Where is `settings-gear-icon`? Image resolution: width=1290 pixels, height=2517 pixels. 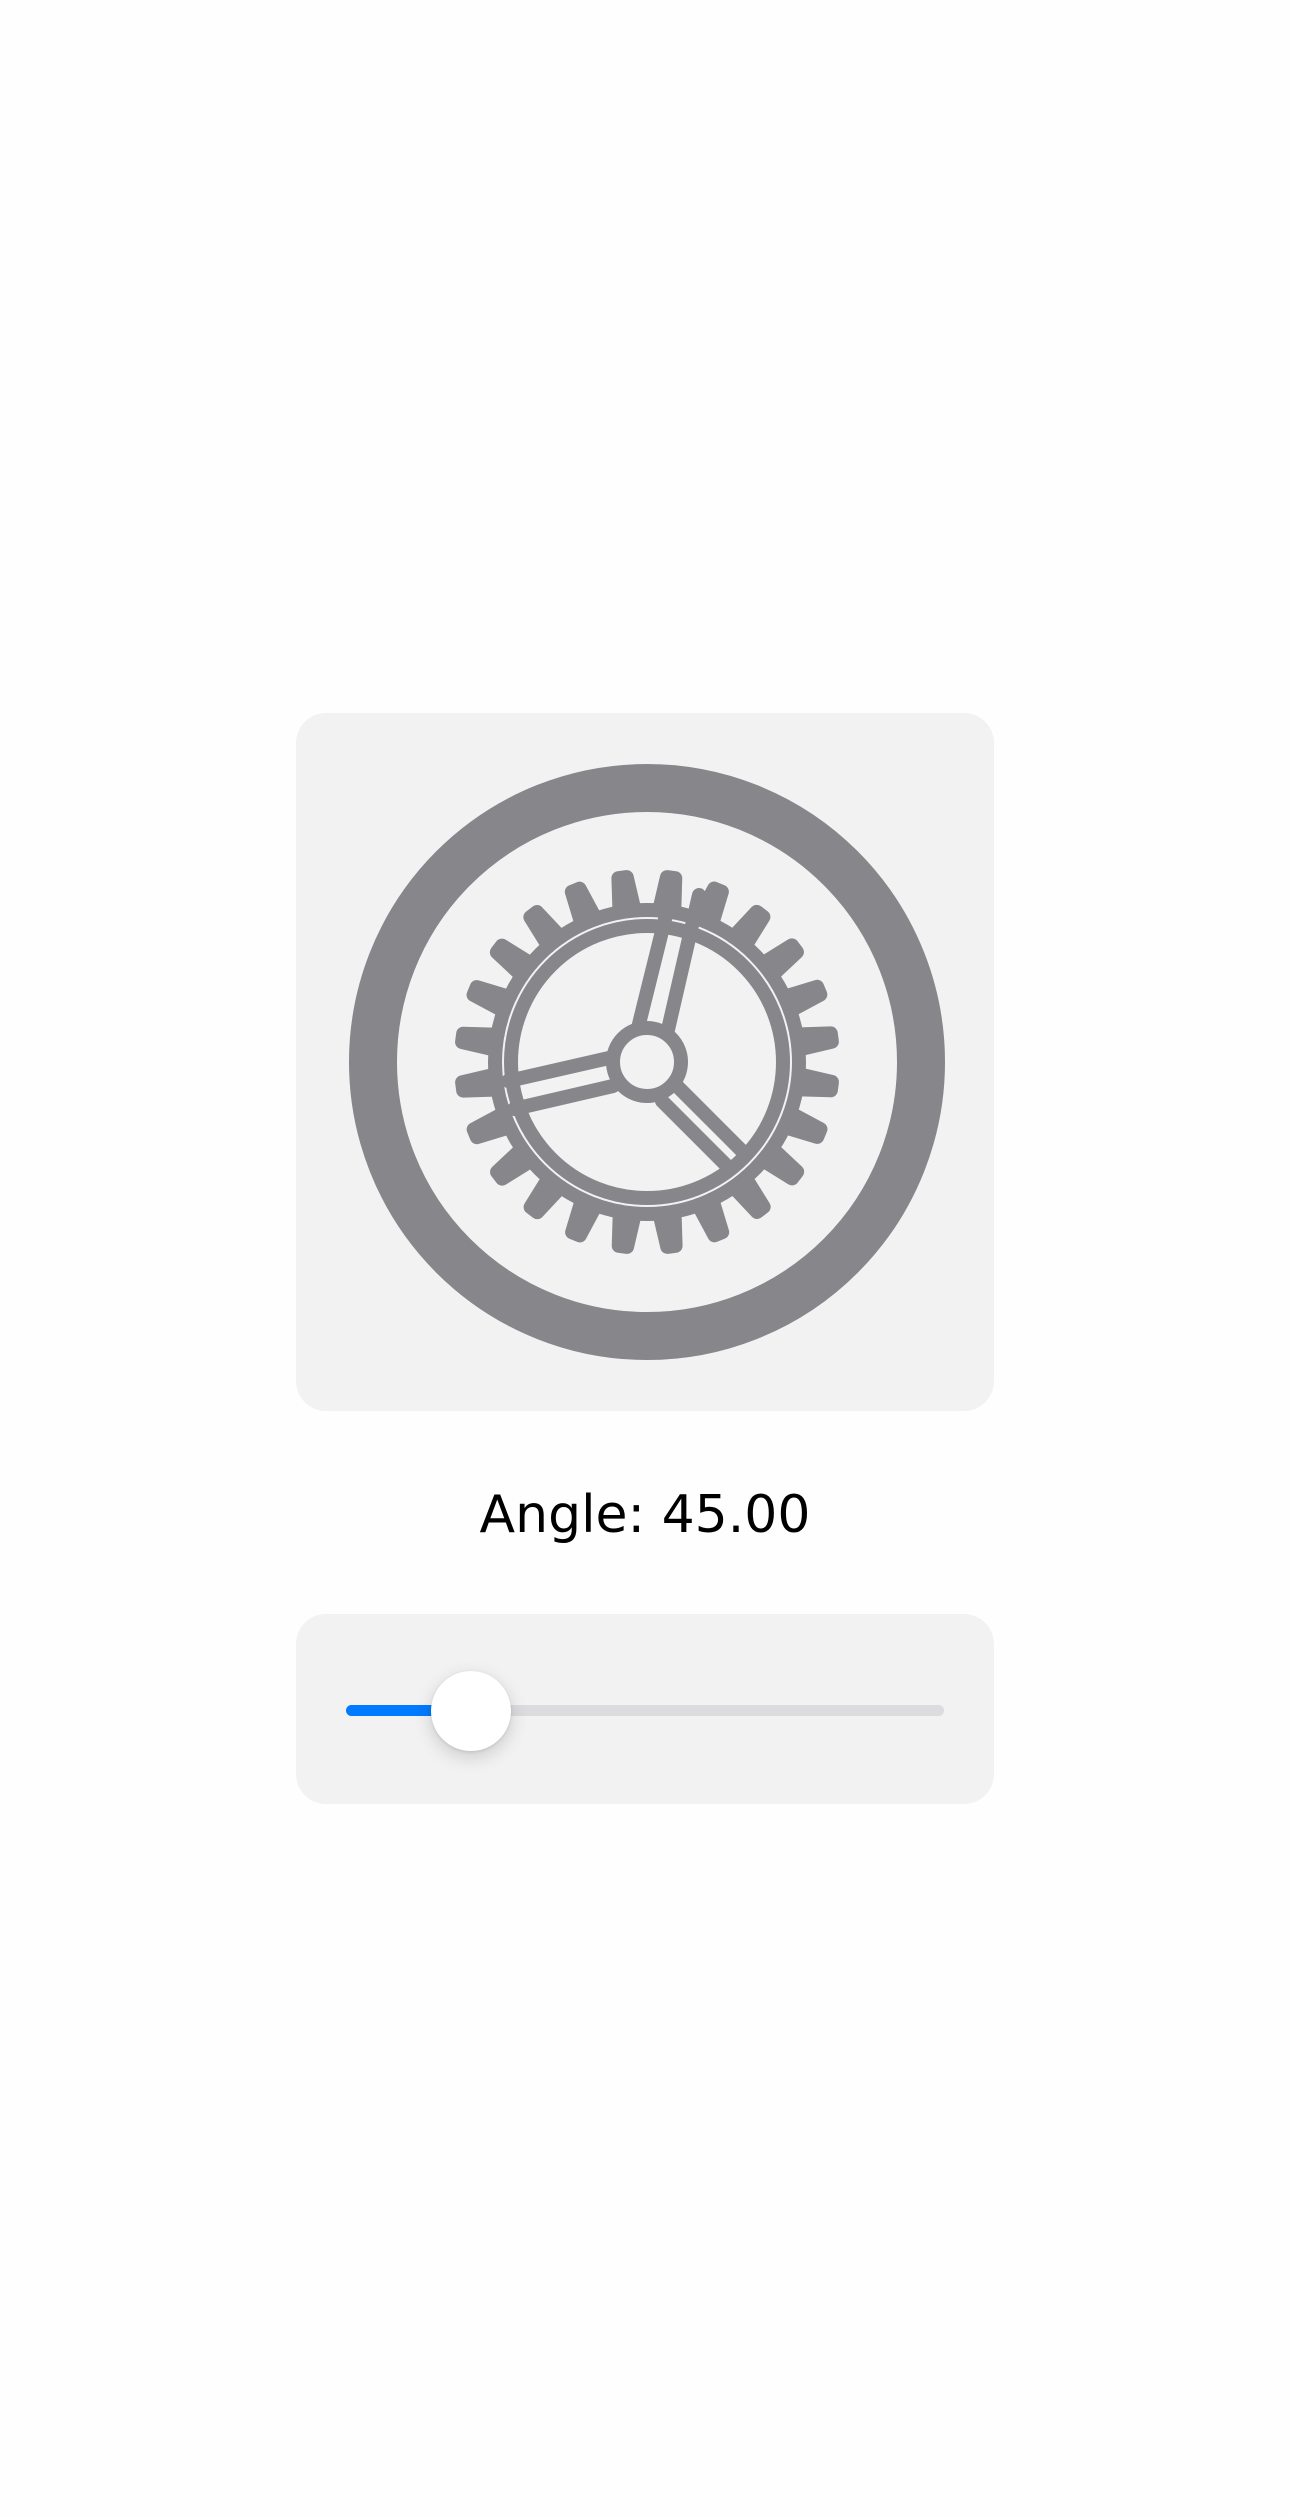
settings-gear-icon is located at coordinates (647, 1062).